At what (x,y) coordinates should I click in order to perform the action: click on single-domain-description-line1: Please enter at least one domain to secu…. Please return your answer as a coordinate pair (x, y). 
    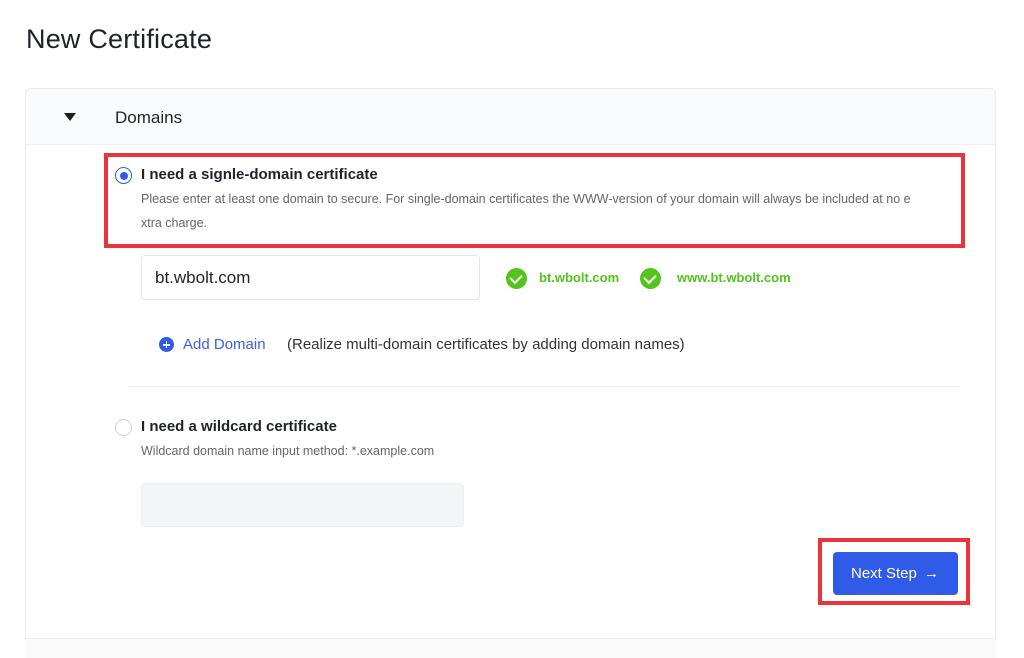
    Looking at the image, I should click on (526, 199).